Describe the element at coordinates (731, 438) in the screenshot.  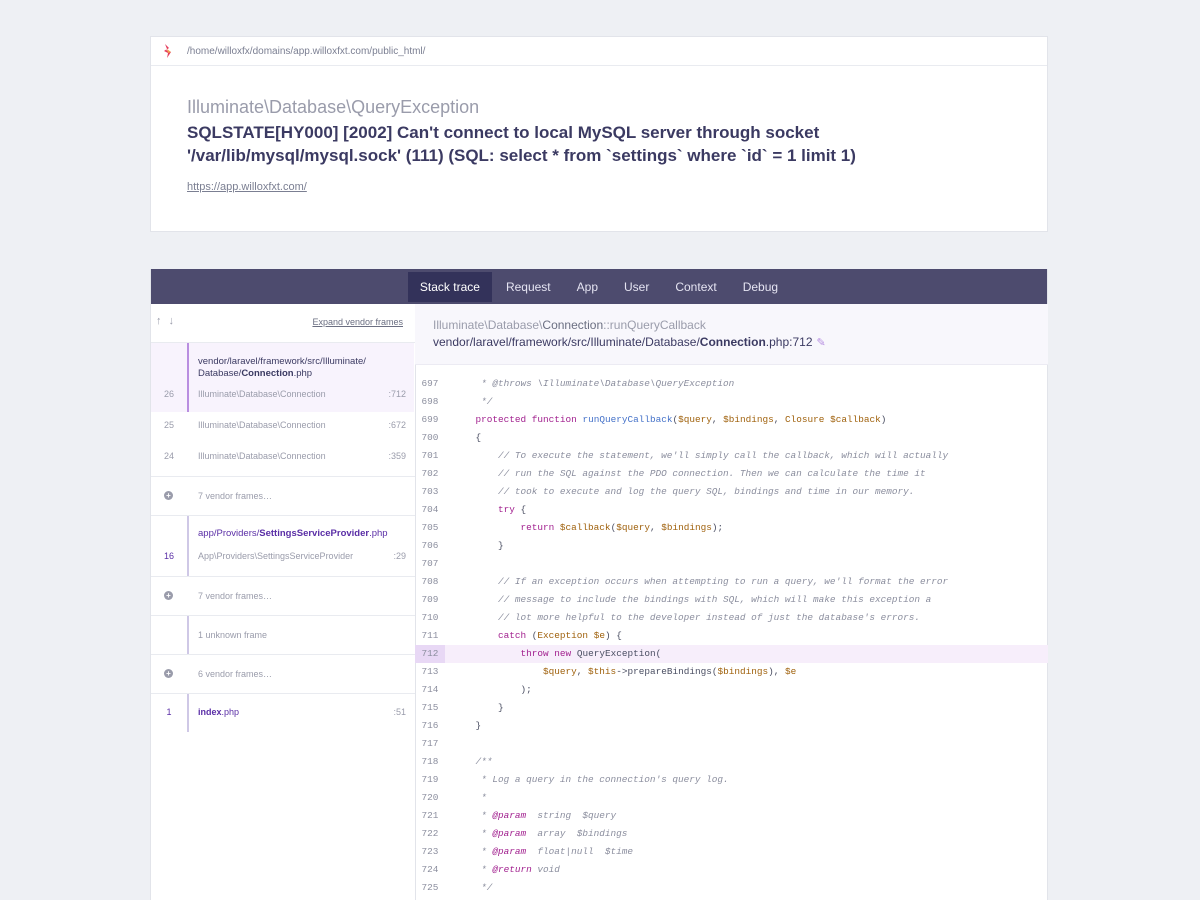
I see `code-line: 700 {` at that location.